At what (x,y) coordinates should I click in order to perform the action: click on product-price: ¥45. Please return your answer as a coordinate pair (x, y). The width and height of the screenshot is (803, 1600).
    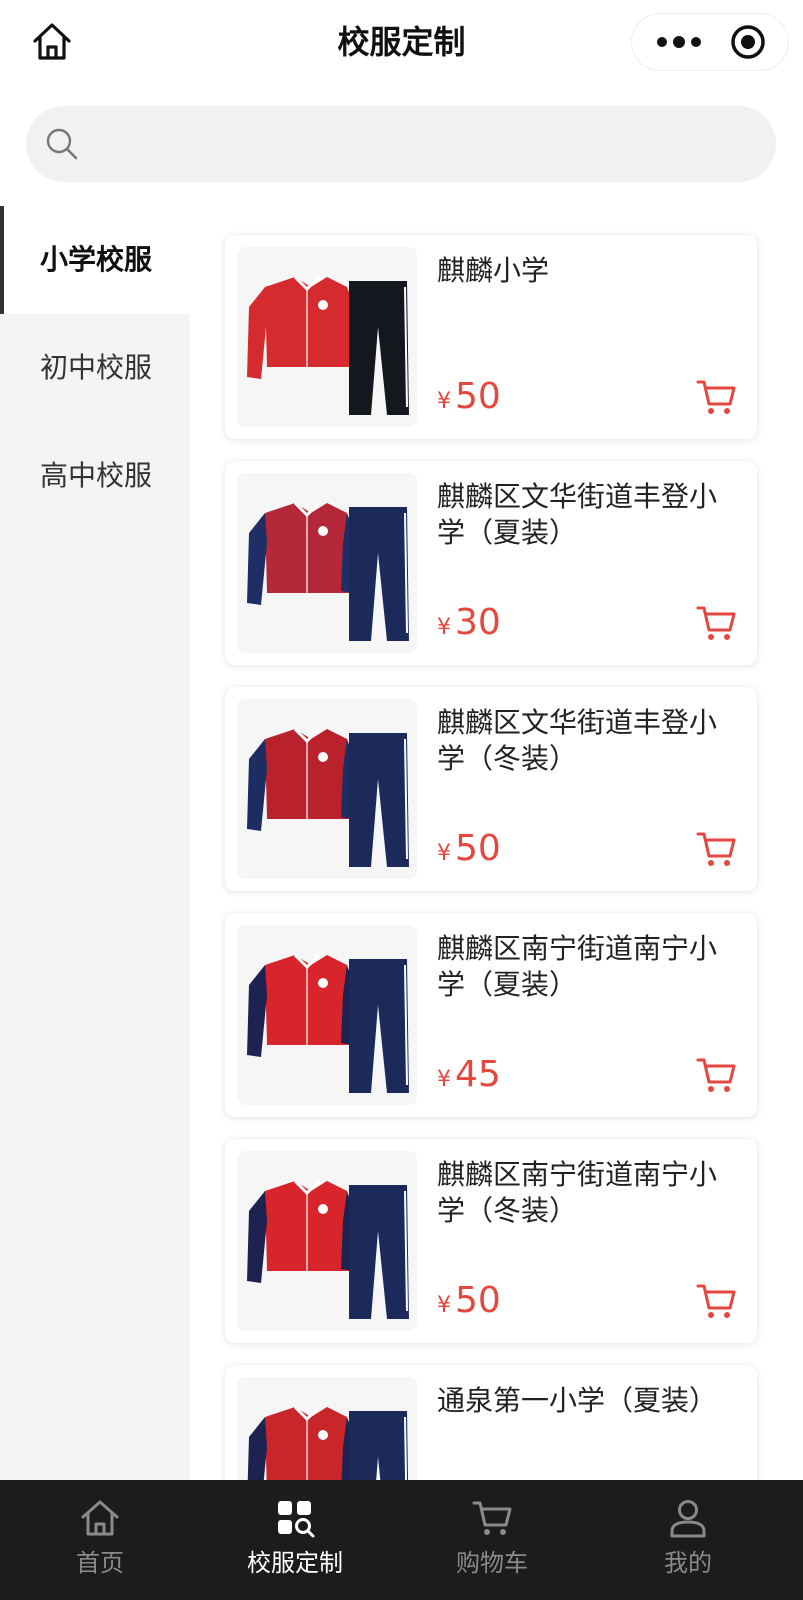
    Looking at the image, I should click on (469, 1074).